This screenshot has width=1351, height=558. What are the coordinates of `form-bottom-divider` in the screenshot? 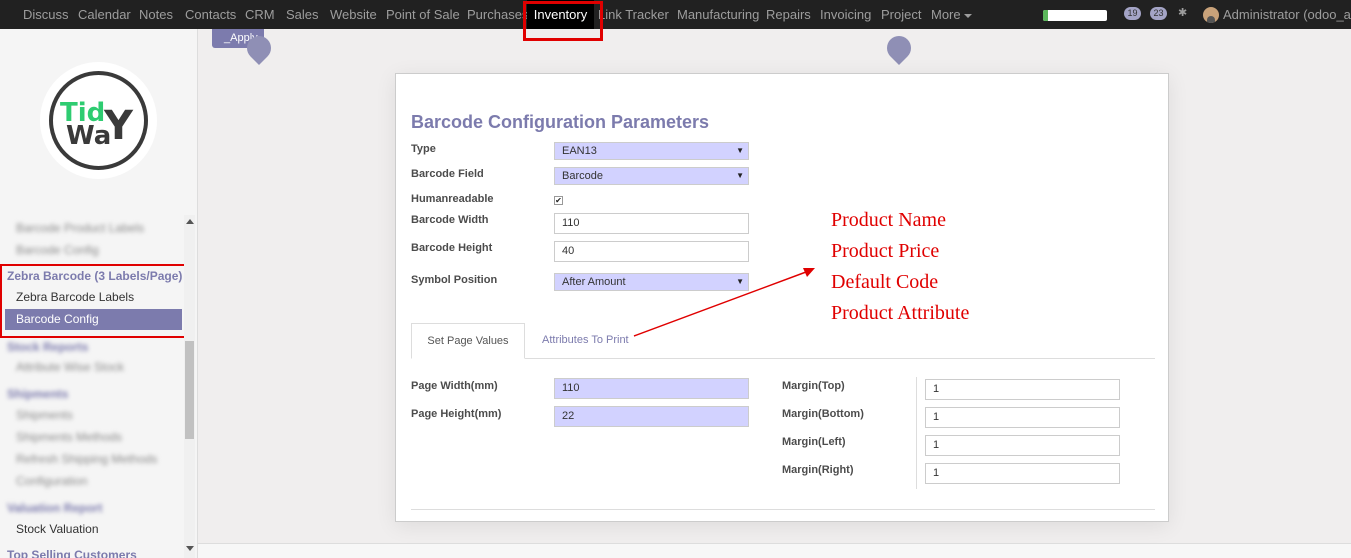 It's located at (783, 509).